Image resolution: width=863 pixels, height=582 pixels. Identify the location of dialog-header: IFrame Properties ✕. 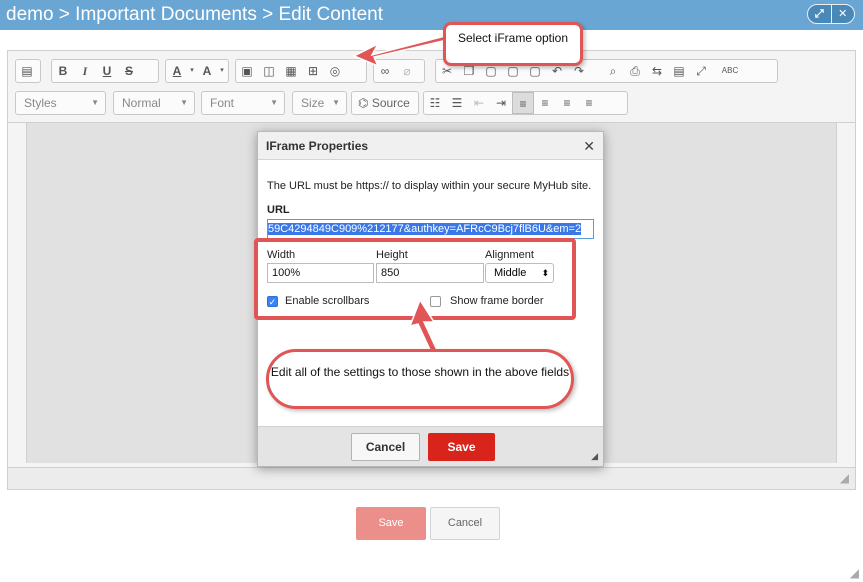
(430, 146).